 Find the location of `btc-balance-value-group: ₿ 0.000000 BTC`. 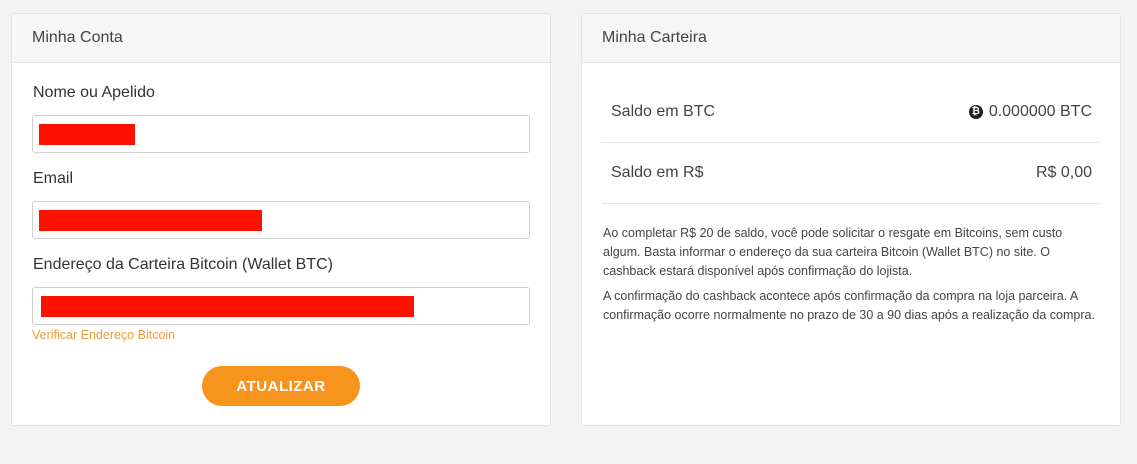

btc-balance-value-group: ₿ 0.000000 BTC is located at coordinates (1030, 111).